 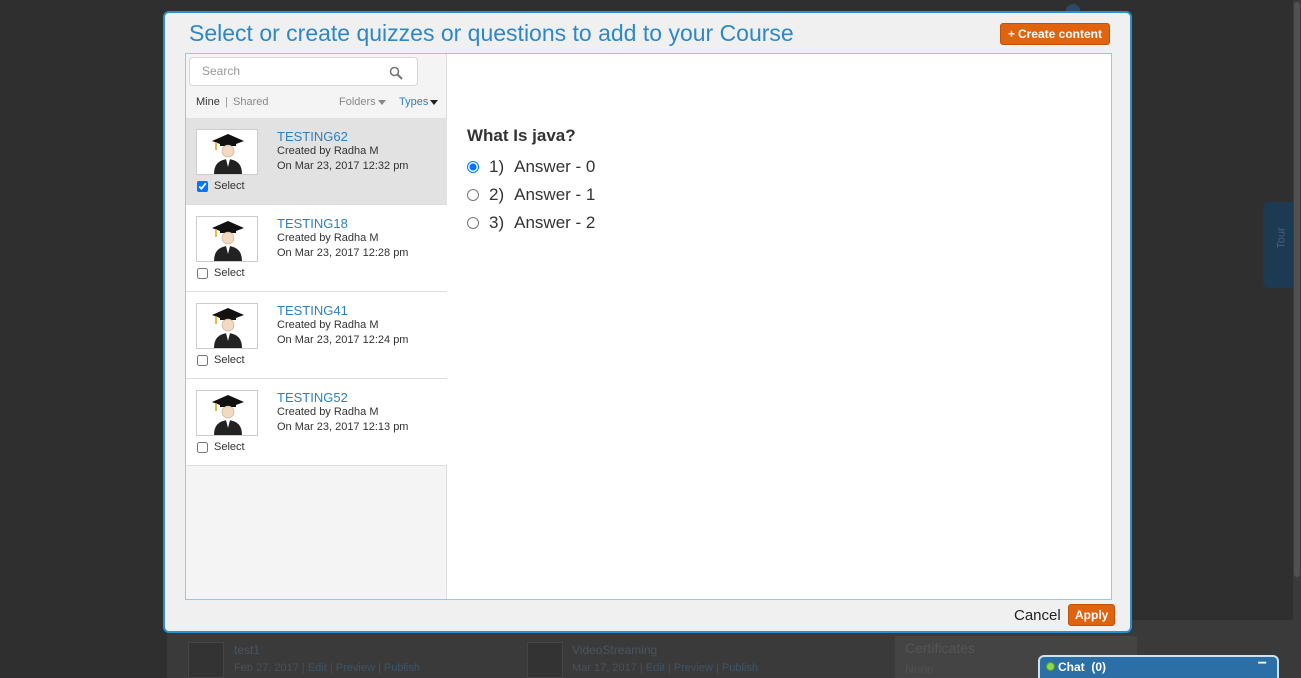 I want to click on background-item-date: Feb 27, 2017, so click(x=266, y=668).